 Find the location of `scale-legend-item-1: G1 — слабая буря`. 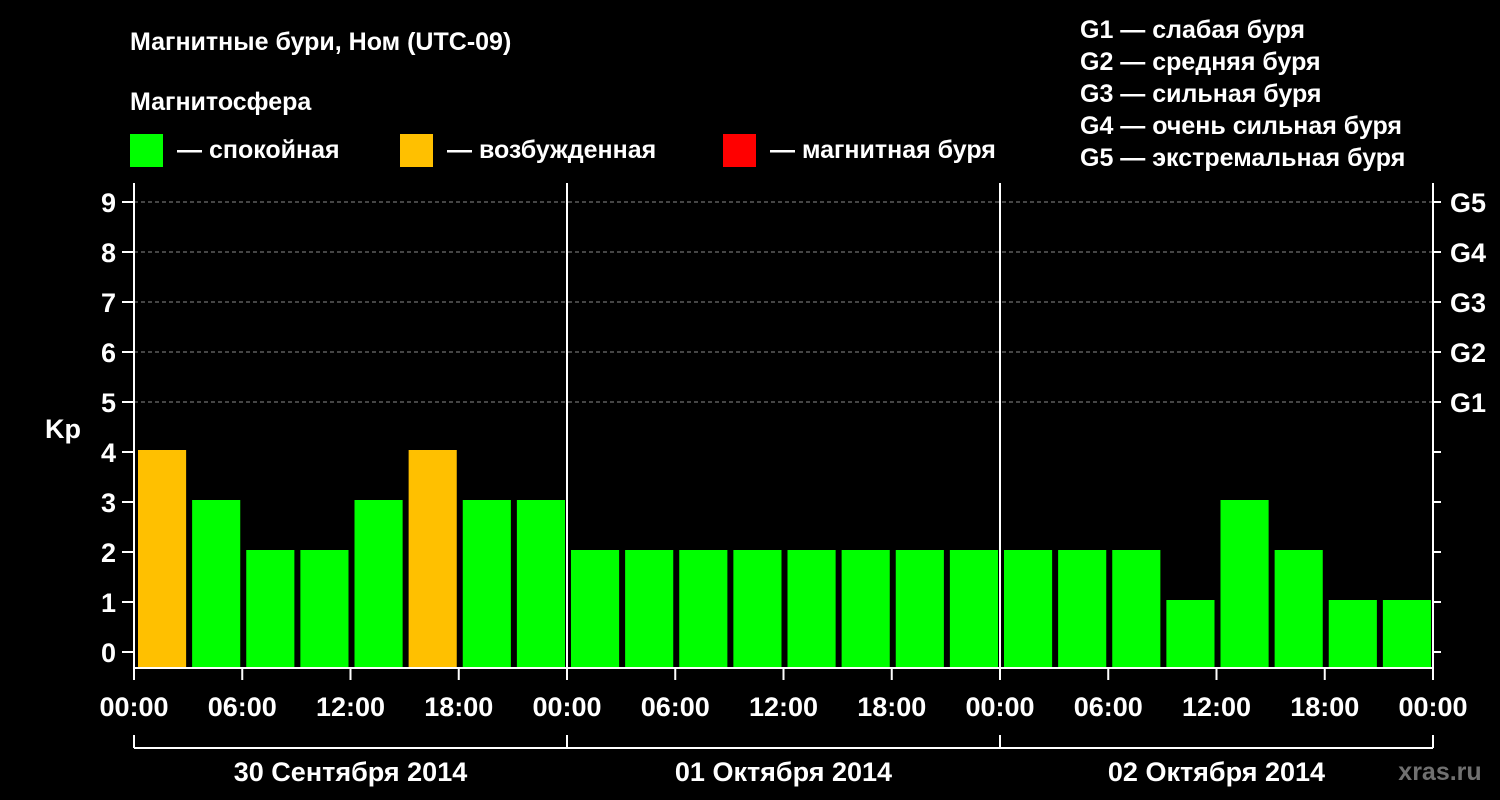

scale-legend-item-1: G1 — слабая буря is located at coordinates (1192, 30).